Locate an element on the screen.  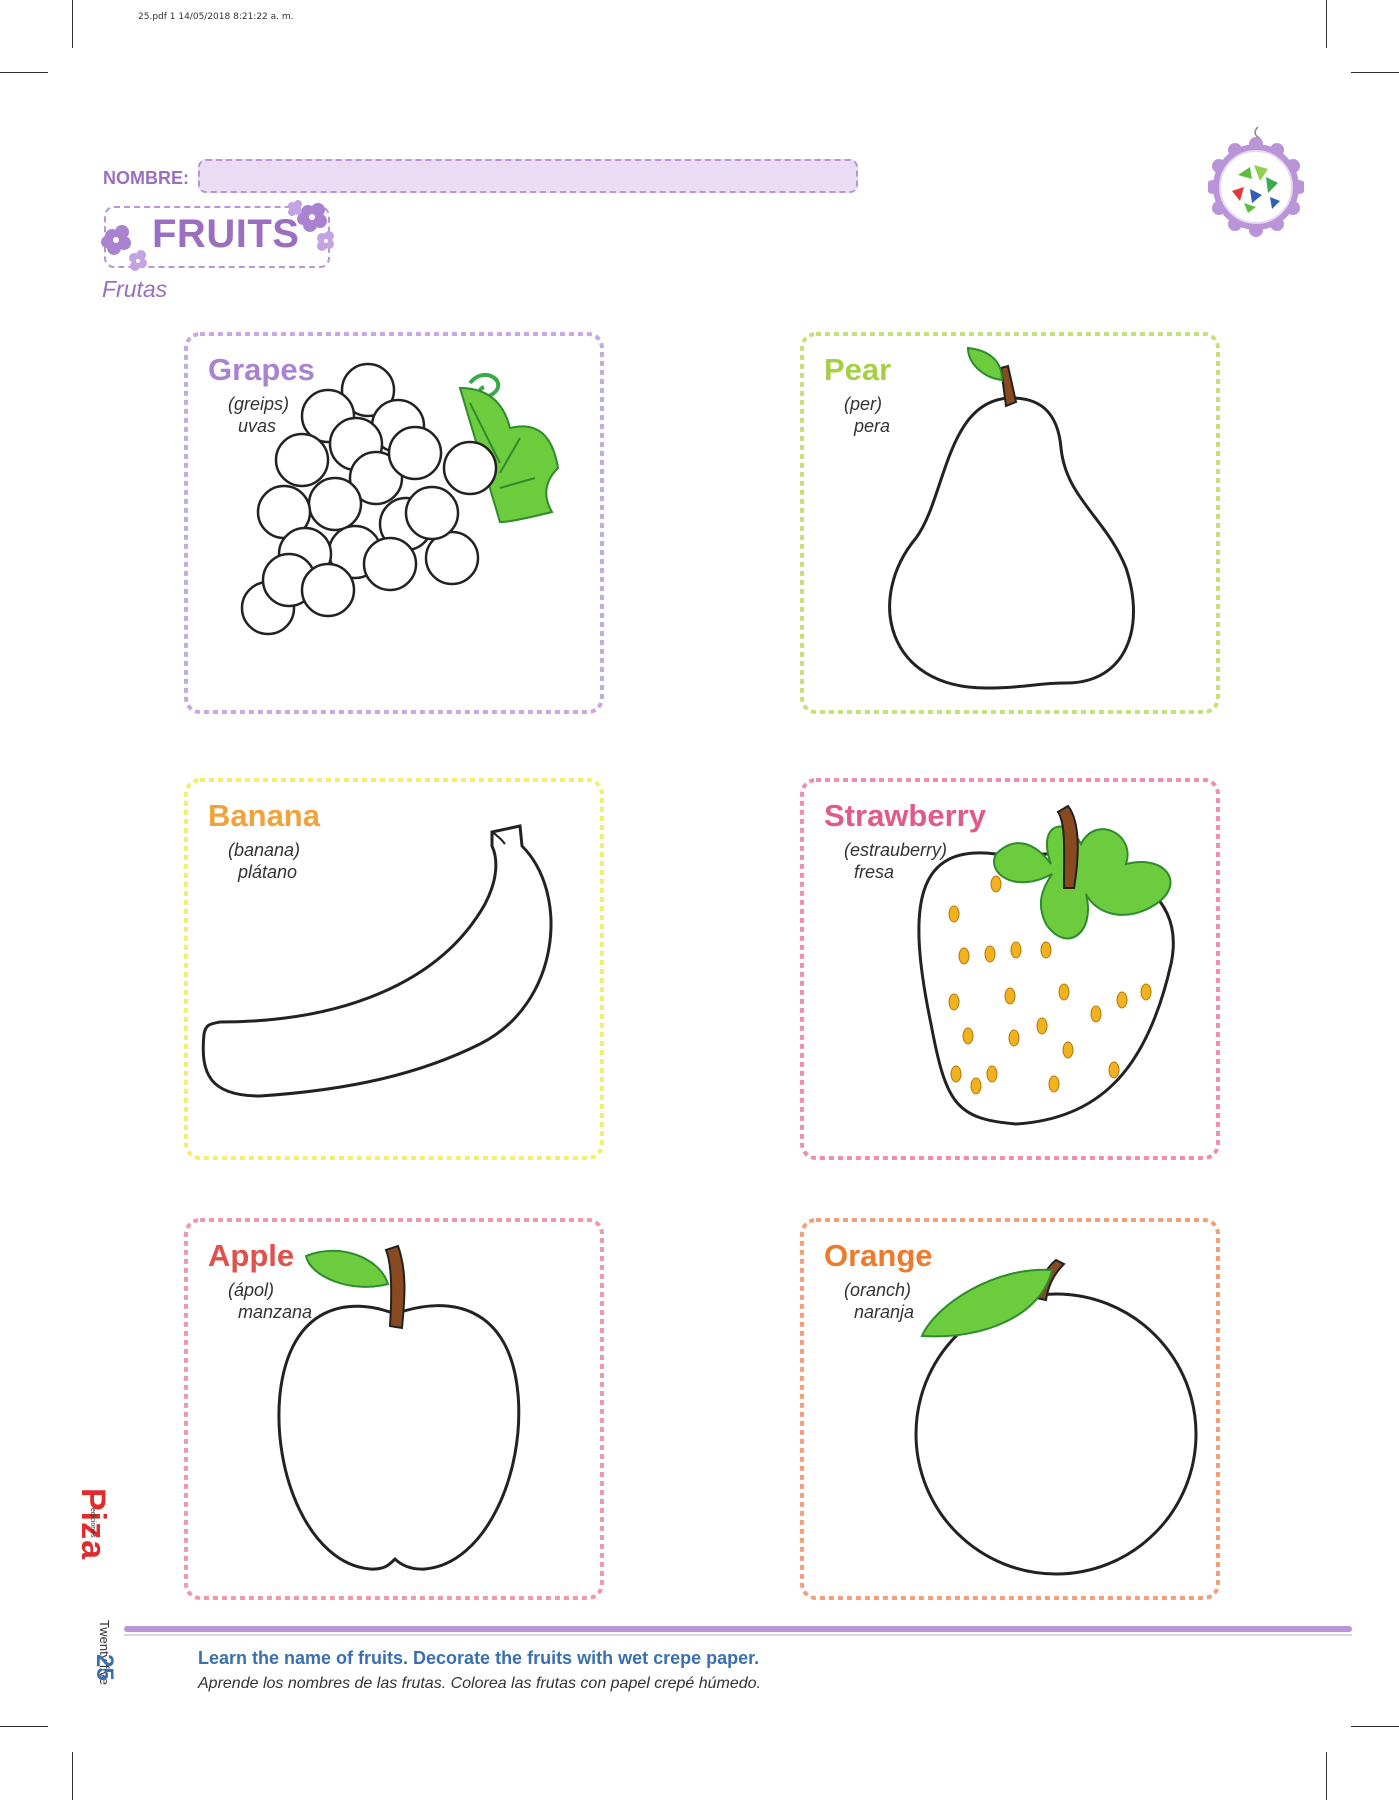
print-info: 25.pdf 1 14/05/2018 8:21:22 a. m. is located at coordinates (216, 17).